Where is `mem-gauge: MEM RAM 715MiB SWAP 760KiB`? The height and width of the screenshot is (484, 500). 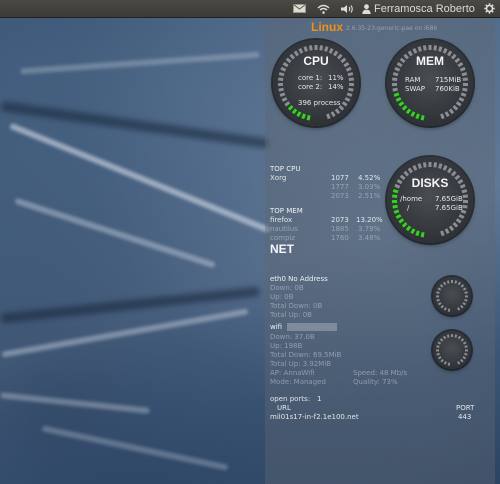 mem-gauge: MEM RAM 715MiB SWAP 760KiB is located at coordinates (430, 83).